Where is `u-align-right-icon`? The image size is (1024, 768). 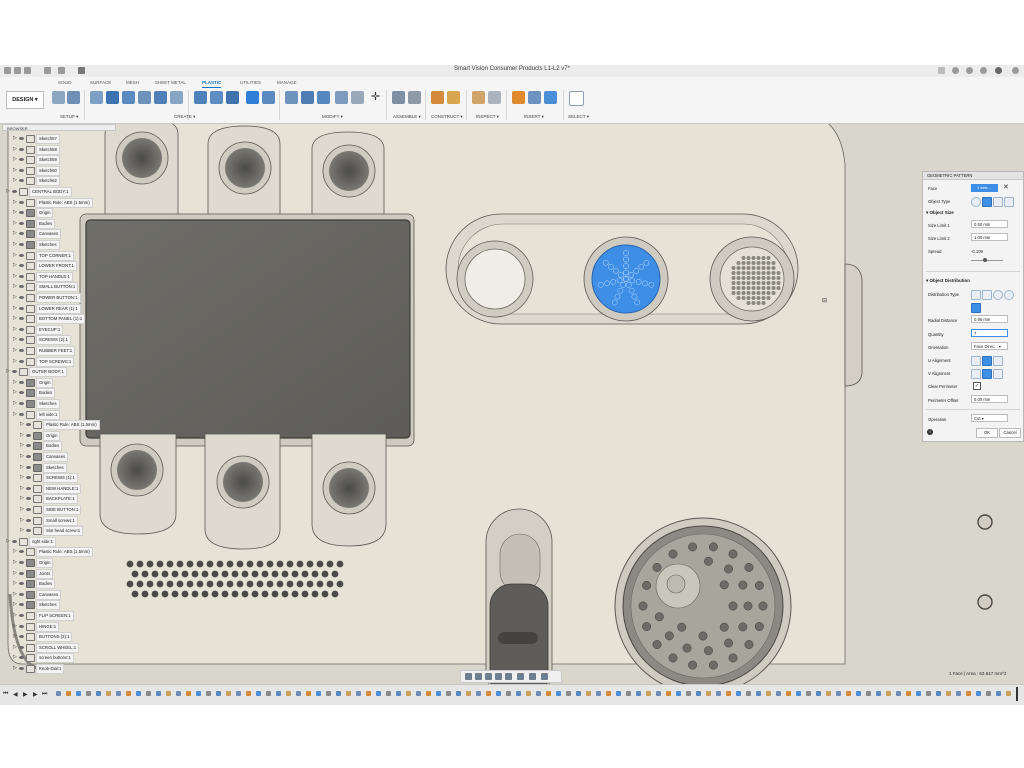 u-align-right-icon is located at coordinates (998, 361).